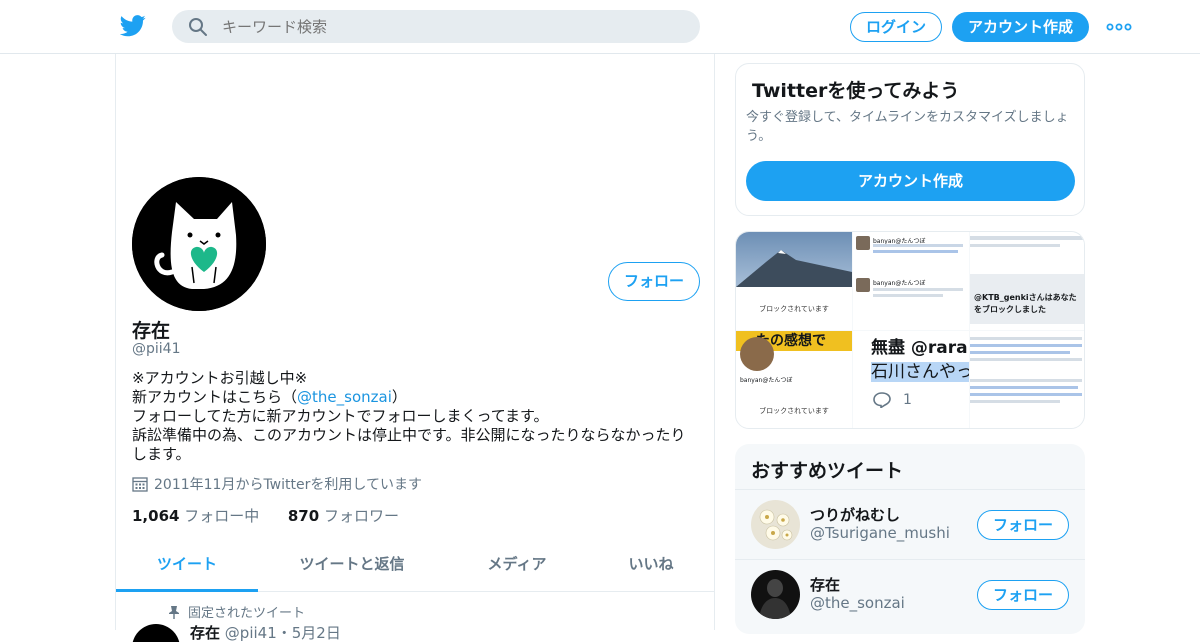  I want to click on pinned-tweet-label: 固定されたツイート, so click(236, 611).